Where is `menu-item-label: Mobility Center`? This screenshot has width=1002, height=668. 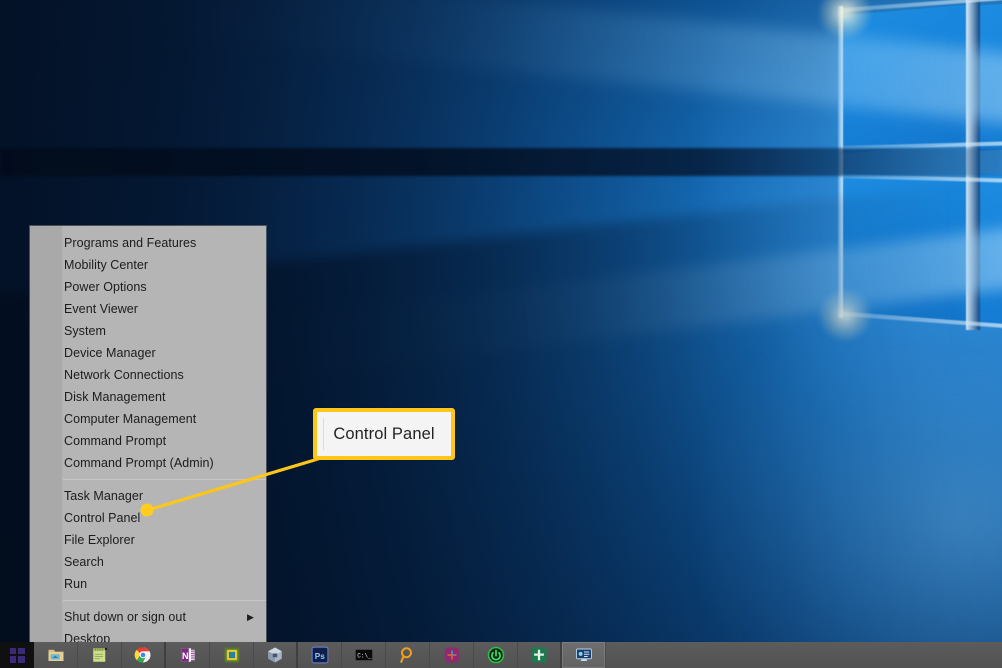
menu-item-label: Mobility Center is located at coordinates (106, 265).